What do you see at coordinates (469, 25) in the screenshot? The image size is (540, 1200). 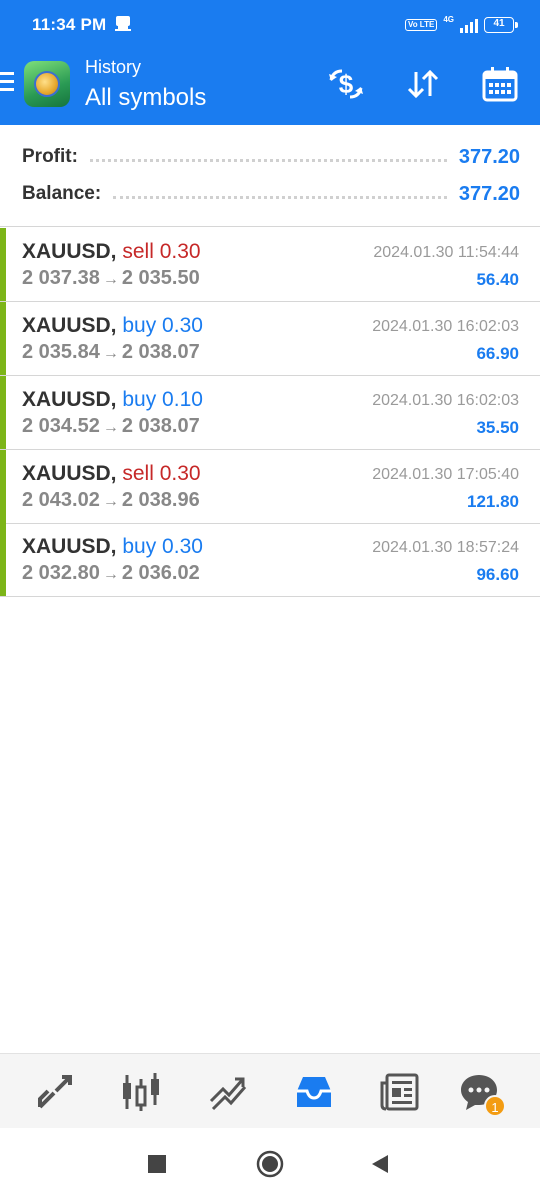 I see `signal-icon` at bounding box center [469, 25].